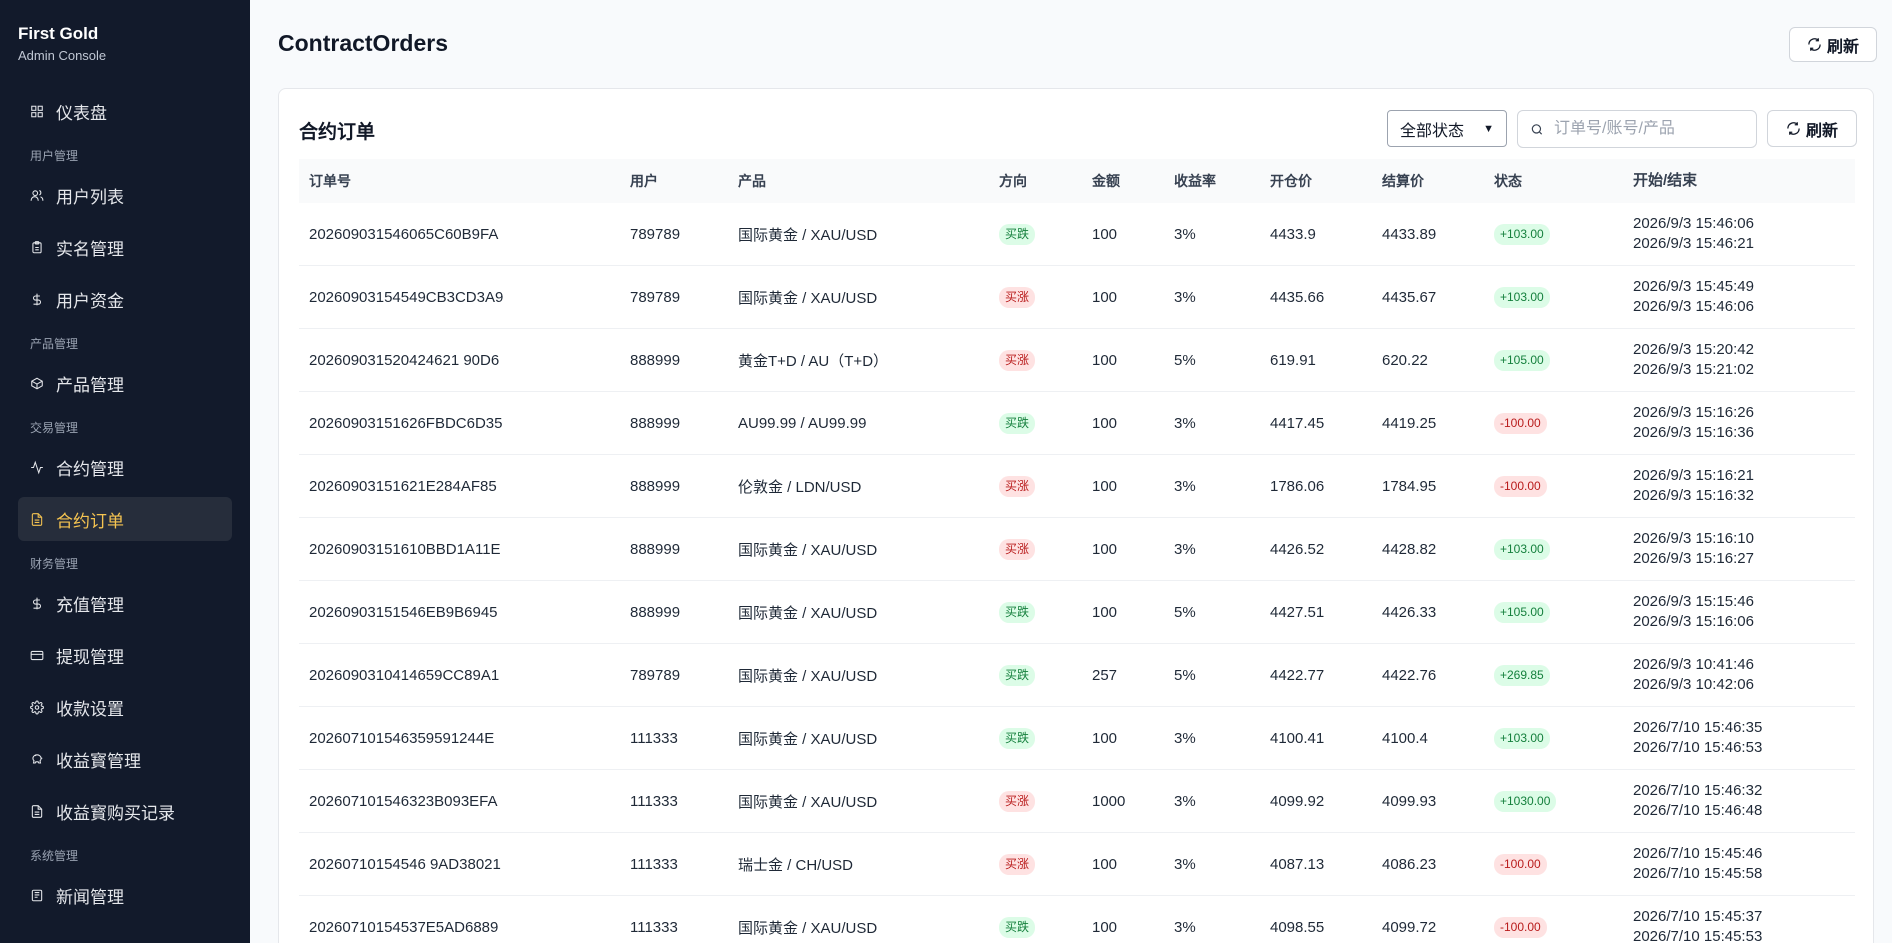 Image resolution: width=1892 pixels, height=943 pixels. Describe the element at coordinates (405, 864) in the screenshot. I see `cell-order: 20260710154546 9AD38021` at that location.